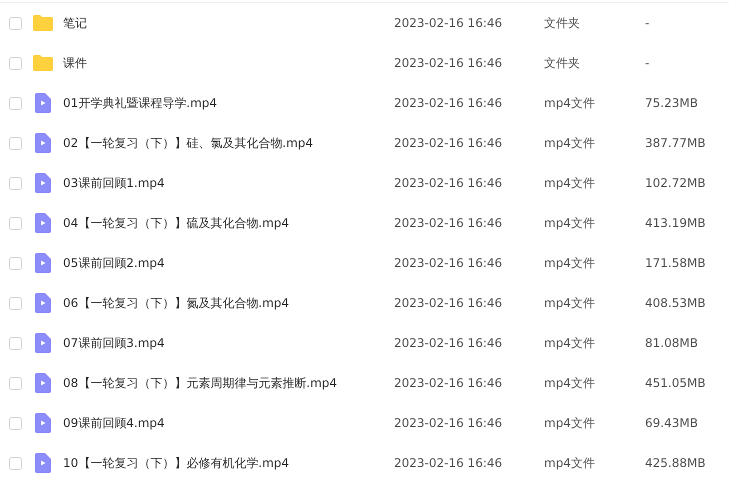 The height and width of the screenshot is (479, 729). I want to click on file-size: 413.19MB, so click(676, 223).